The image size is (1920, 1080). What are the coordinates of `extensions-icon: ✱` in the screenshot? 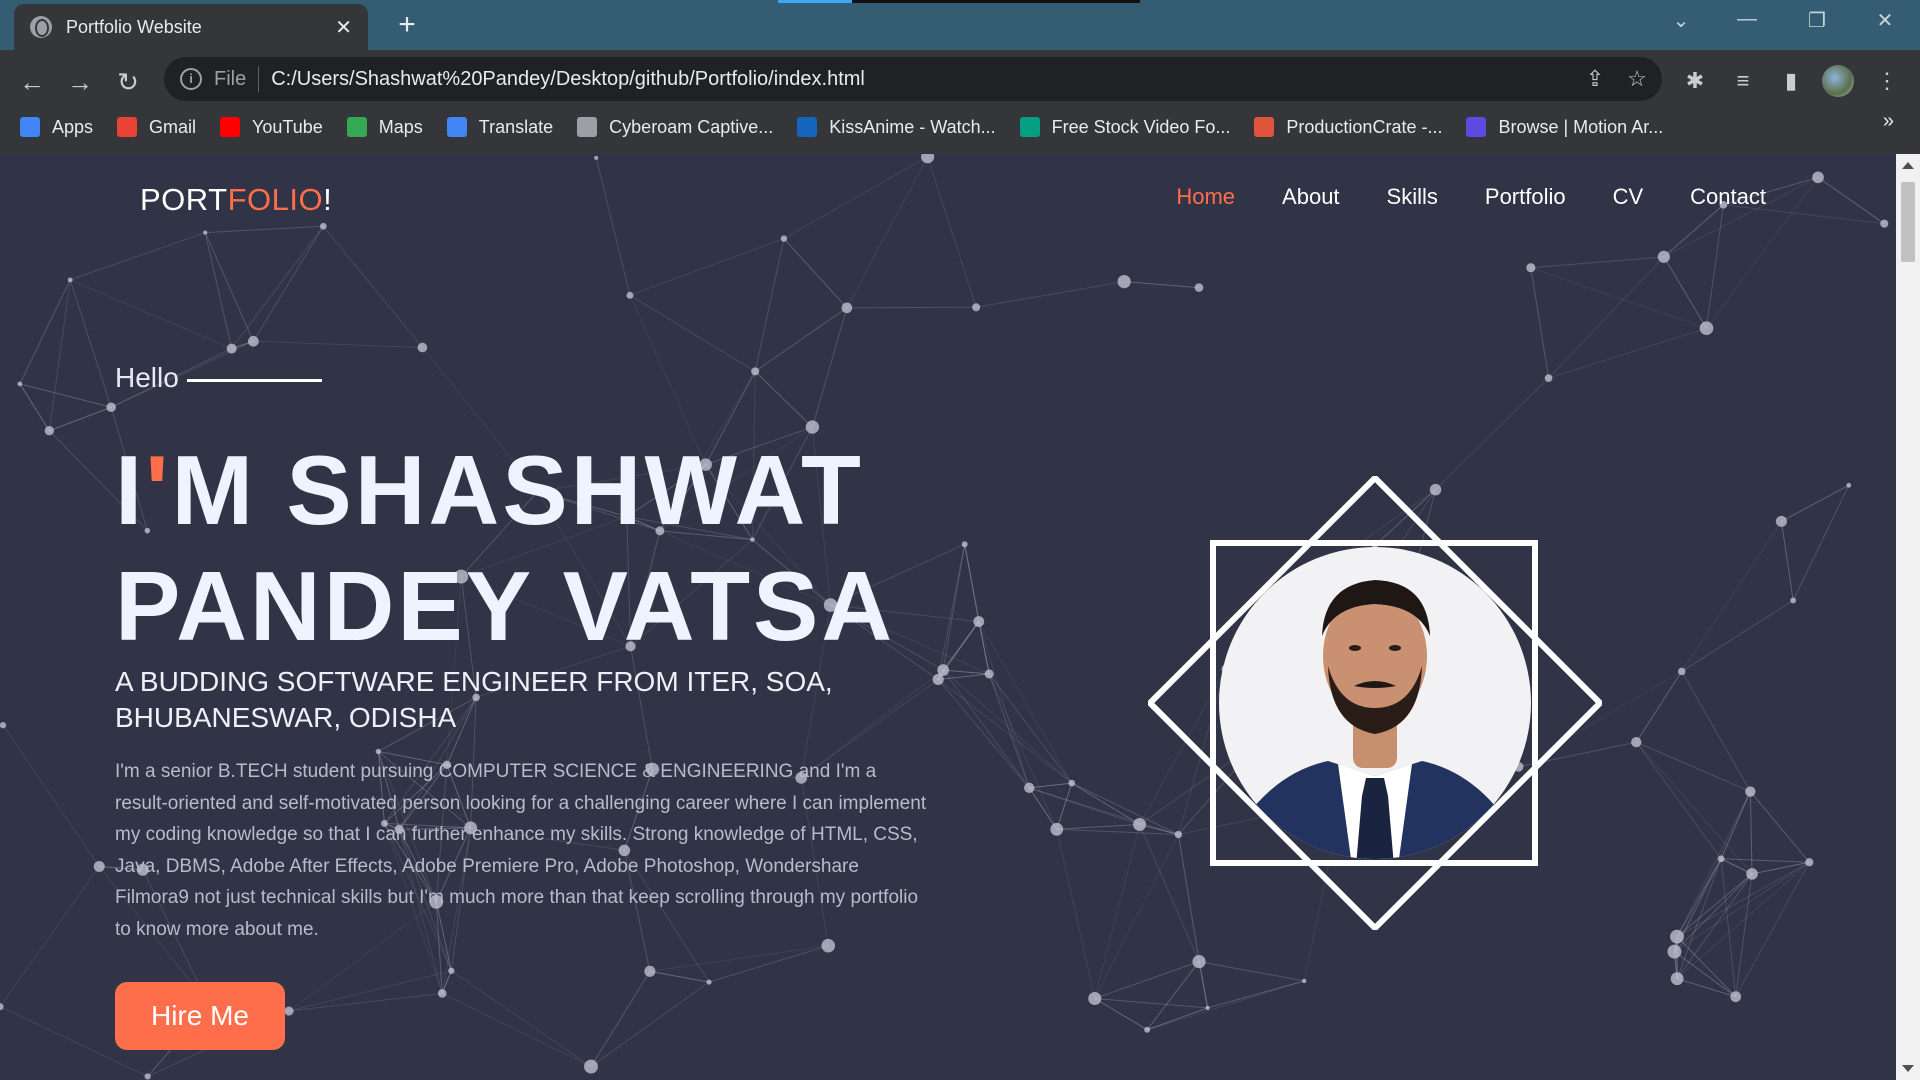 It's located at (1695, 81).